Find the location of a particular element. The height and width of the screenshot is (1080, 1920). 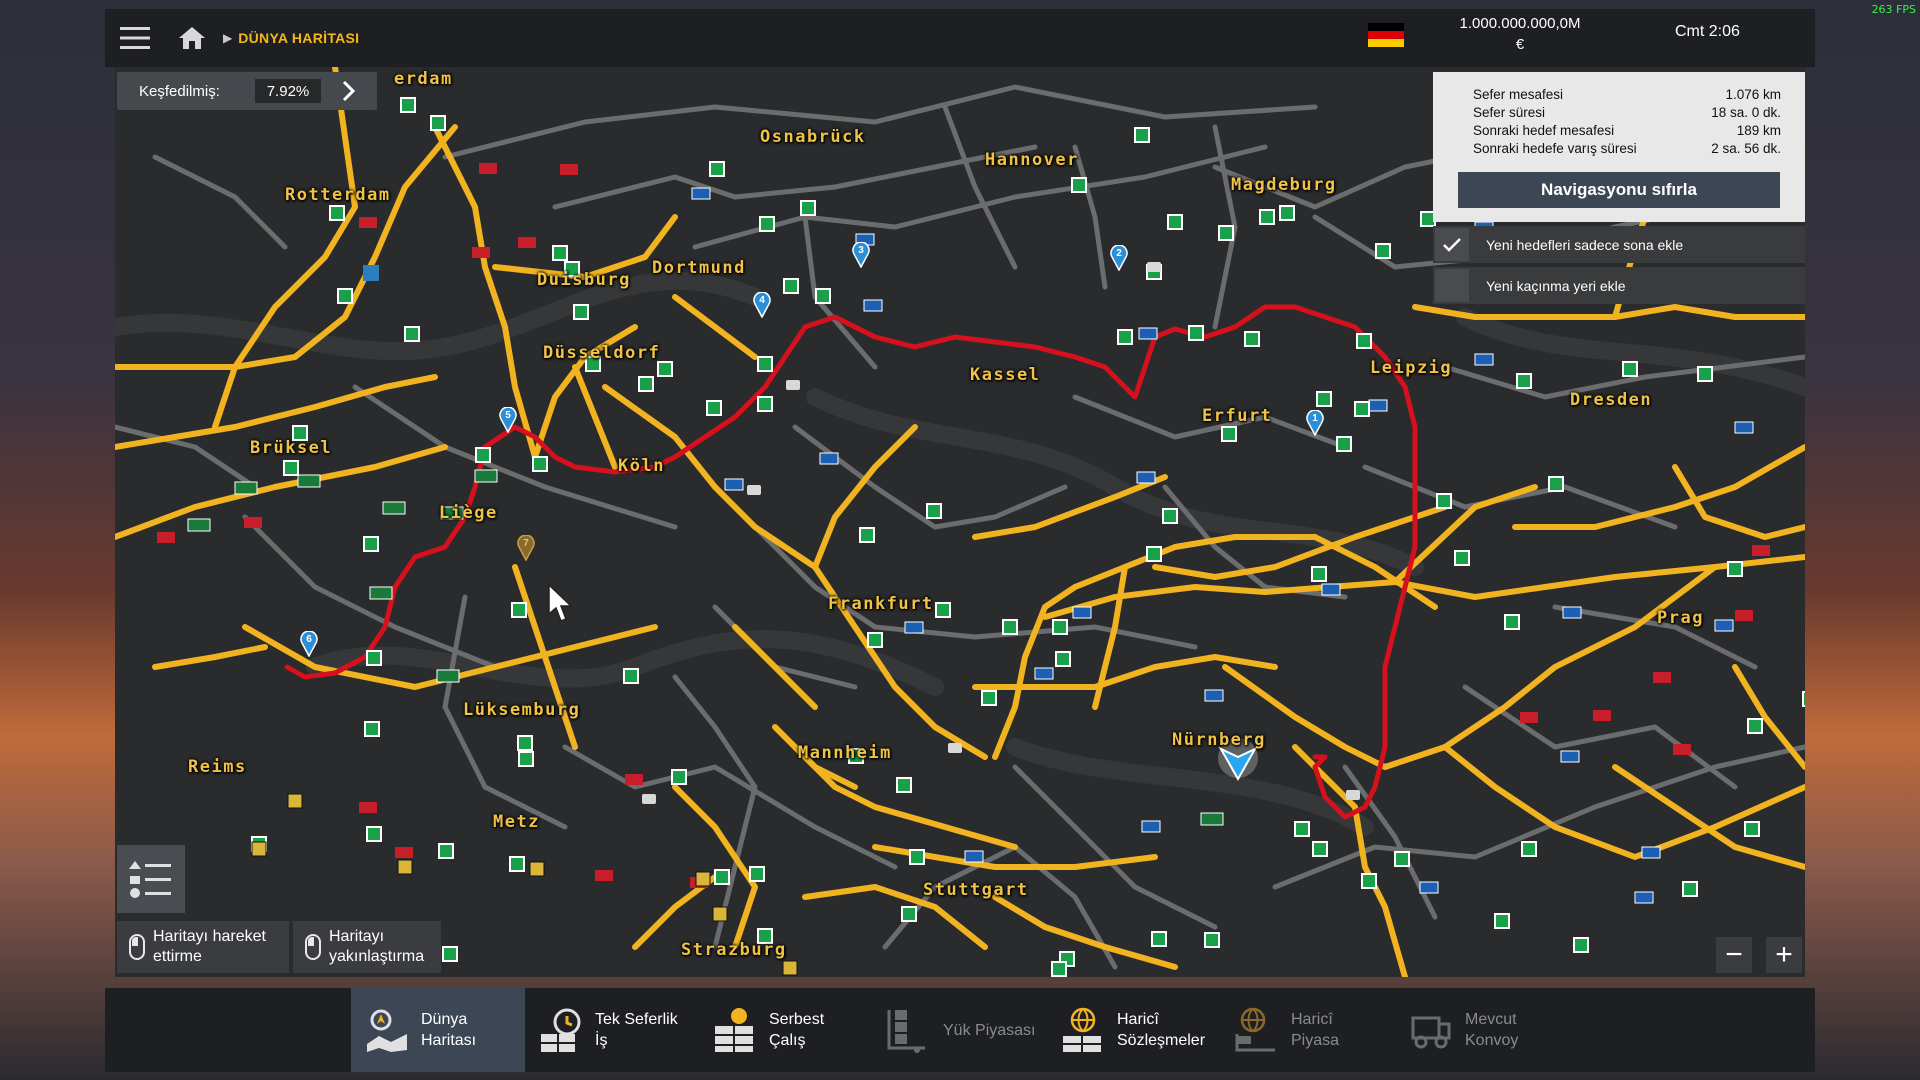

money-amount: 1.000.000.000,0M is located at coordinates (1520, 23).